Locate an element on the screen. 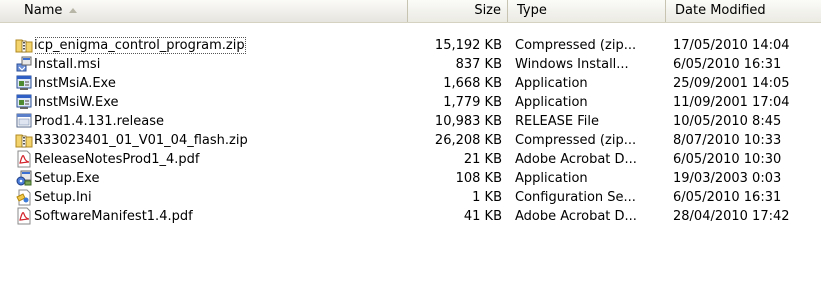 The image size is (821, 296). config-file-icon is located at coordinates (24, 197).